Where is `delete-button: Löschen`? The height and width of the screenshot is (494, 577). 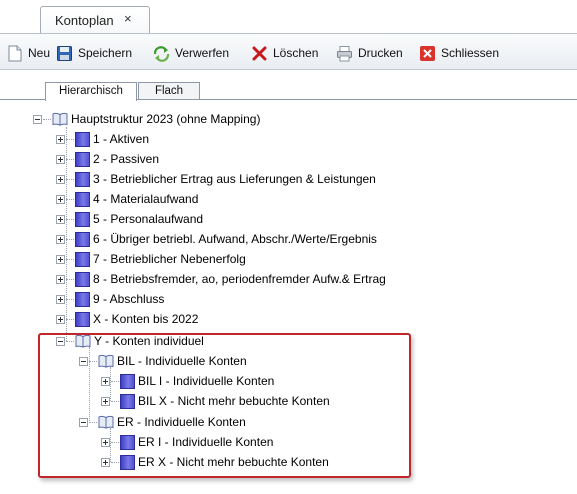 delete-button: Löschen is located at coordinates (284, 53).